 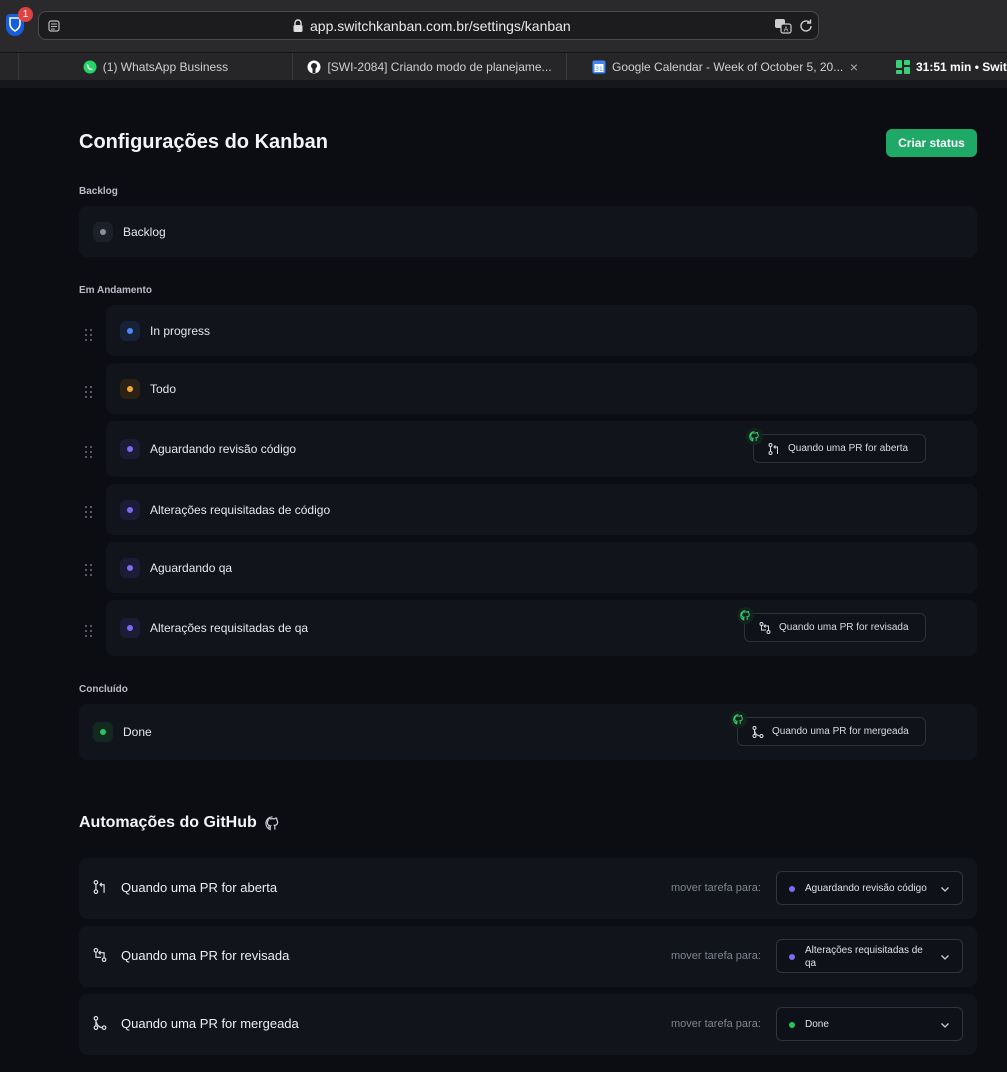 I want to click on section-label-done: Concluído, so click(x=103, y=689).